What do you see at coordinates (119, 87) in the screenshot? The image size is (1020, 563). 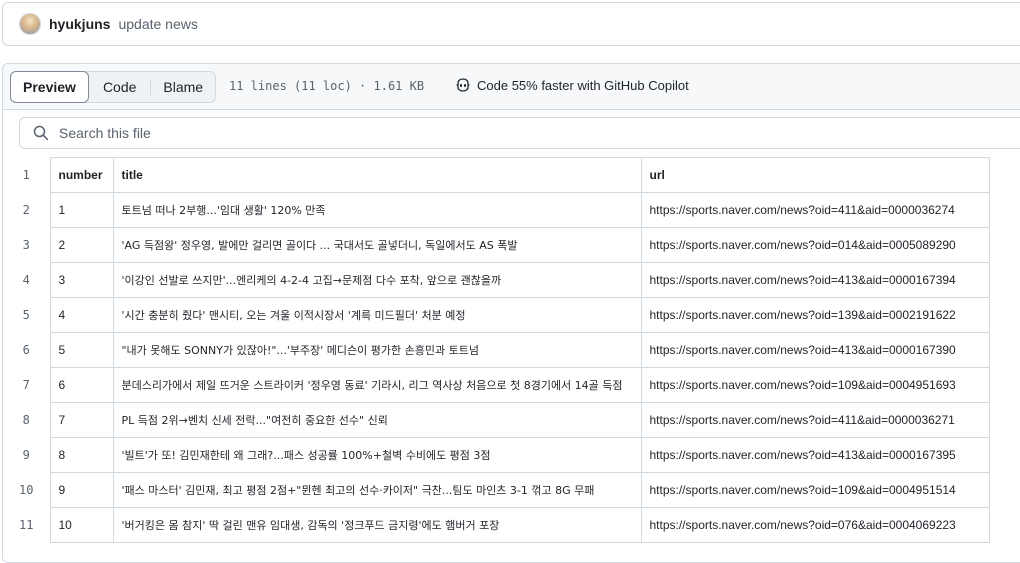 I see `tab-code: Code` at bounding box center [119, 87].